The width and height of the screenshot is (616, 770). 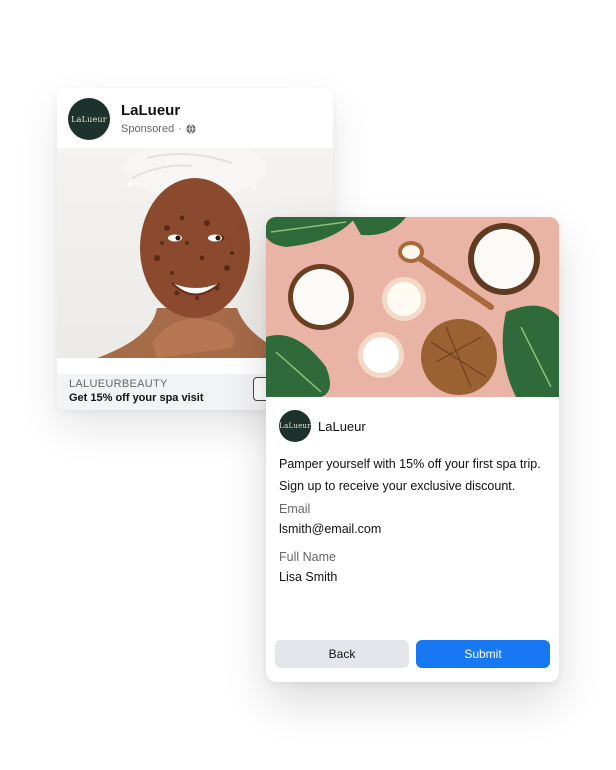 I want to click on coconut-illustration, so click(x=412, y=307).